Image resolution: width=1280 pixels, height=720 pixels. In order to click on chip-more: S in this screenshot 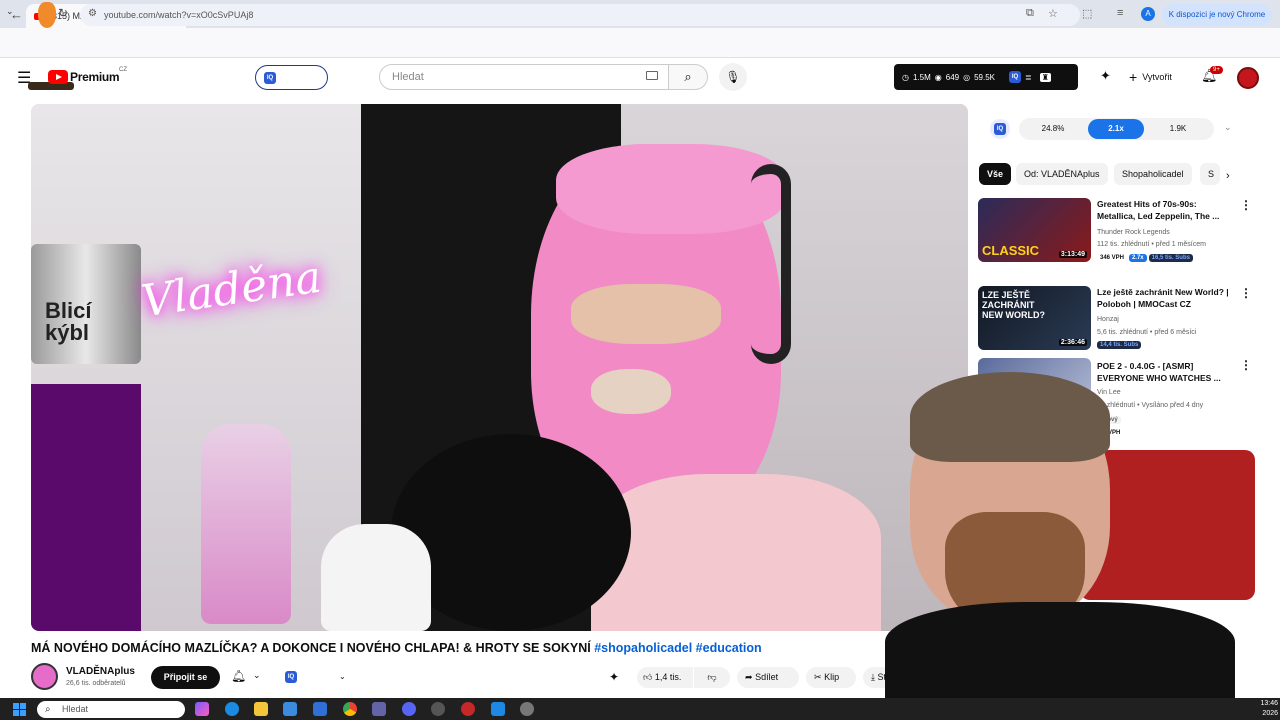, I will do `click(1210, 174)`.